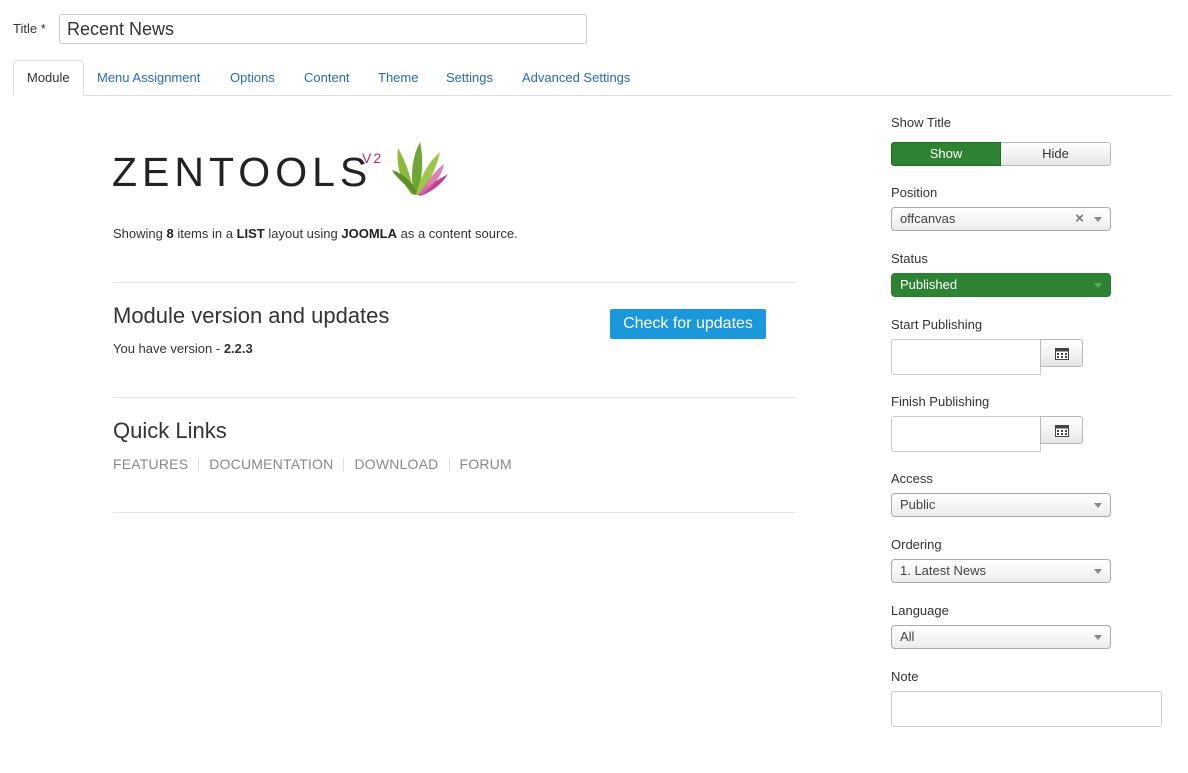 This screenshot has width=1188, height=773. What do you see at coordinates (912, 478) in the screenshot?
I see `access-label: Access` at bounding box center [912, 478].